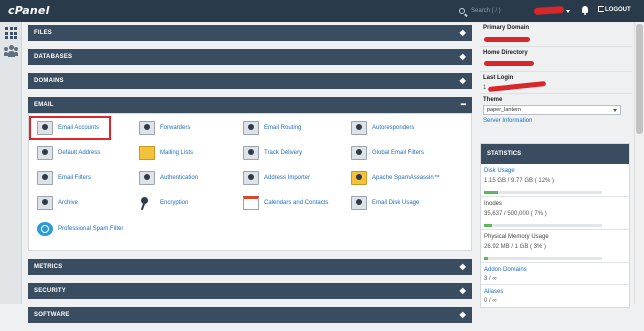 This screenshot has width=644, height=331. I want to click on aliases-value: 0 / ∞, so click(490, 301).